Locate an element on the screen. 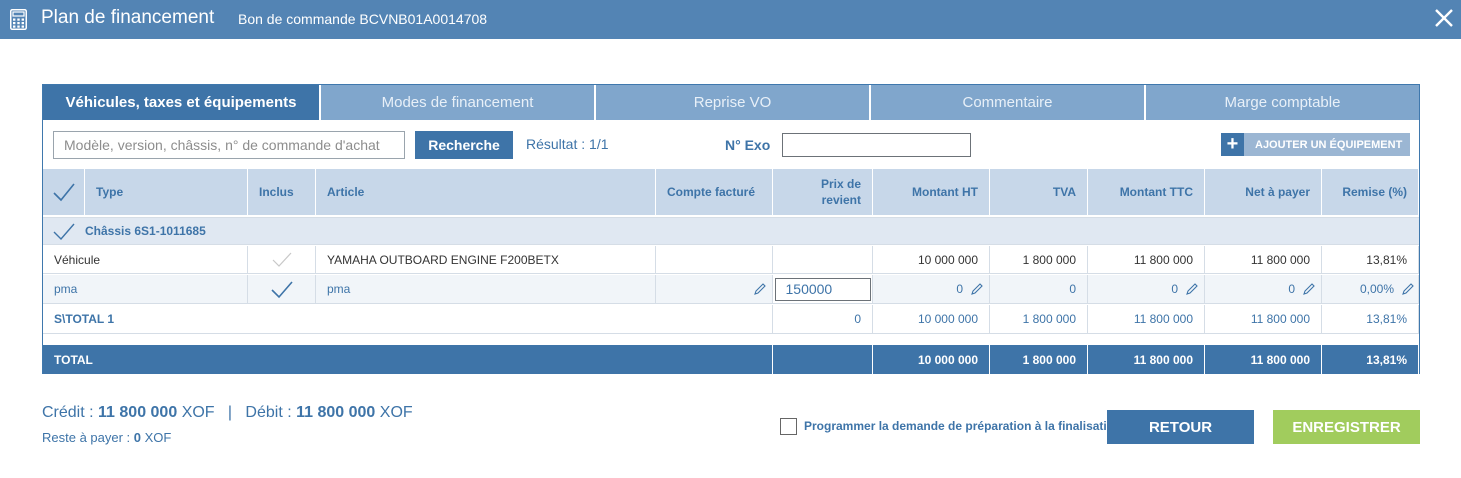 Image resolution: width=1461 pixels, height=478 pixels. col-prix-line2: revient is located at coordinates (841, 200).